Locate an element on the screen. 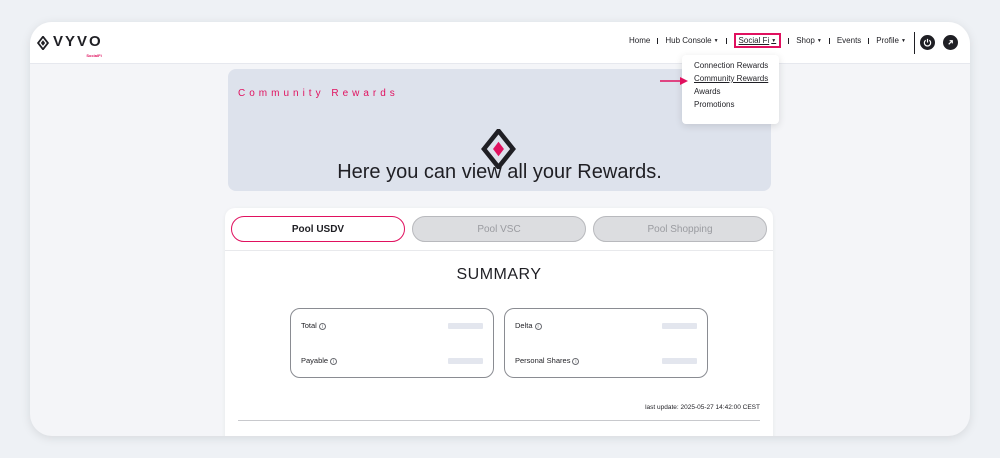 This screenshot has height=458, width=1000. payable-label: Payable i is located at coordinates (319, 360).